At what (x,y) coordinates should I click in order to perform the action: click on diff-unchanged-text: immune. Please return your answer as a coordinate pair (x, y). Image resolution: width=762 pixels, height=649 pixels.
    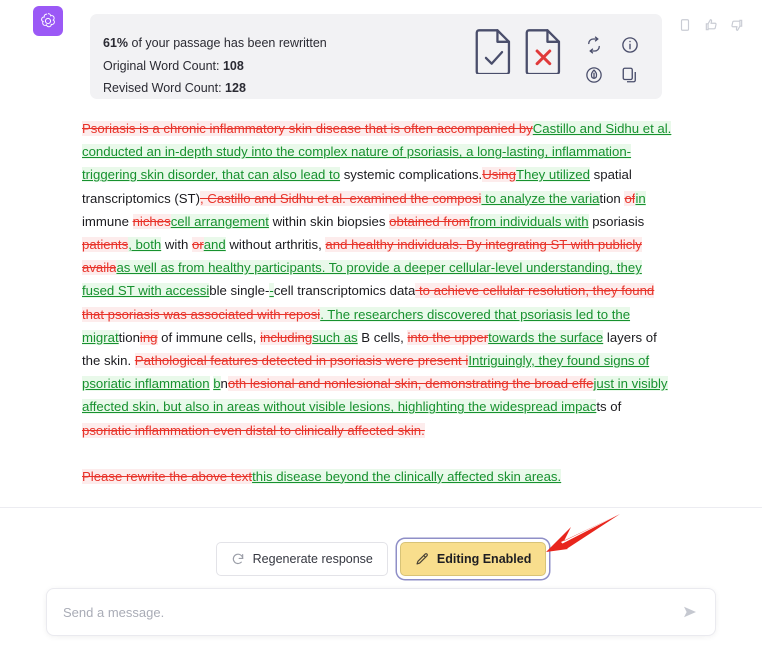
    Looking at the image, I should click on (107, 221).